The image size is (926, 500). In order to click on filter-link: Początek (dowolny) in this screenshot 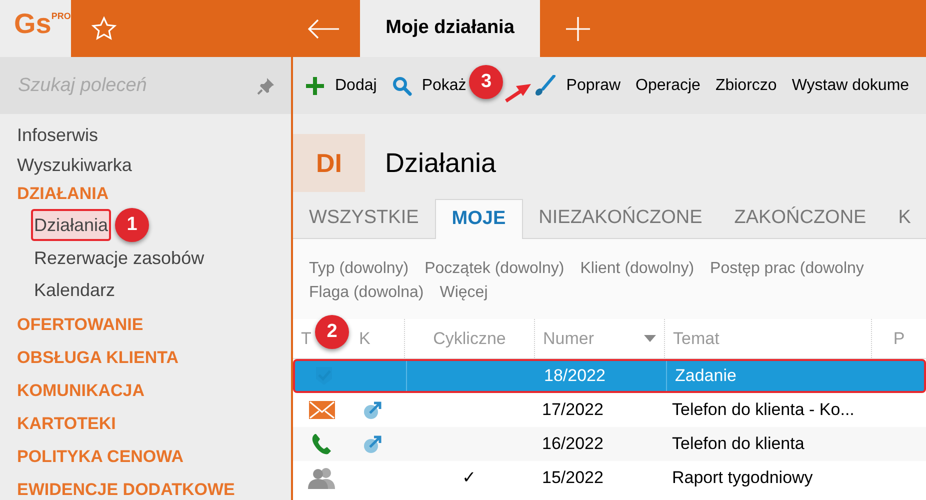, I will do `click(494, 269)`.